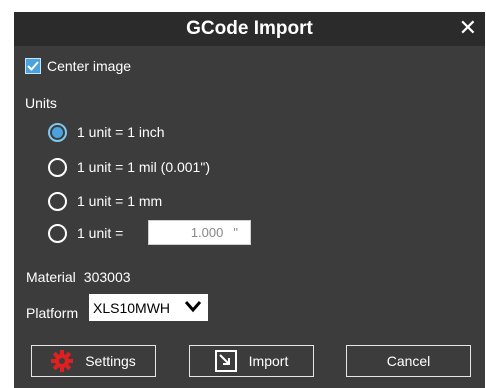  I want to click on unit-option-mil: 1 unit = 1 mil (0.001"), so click(129, 167).